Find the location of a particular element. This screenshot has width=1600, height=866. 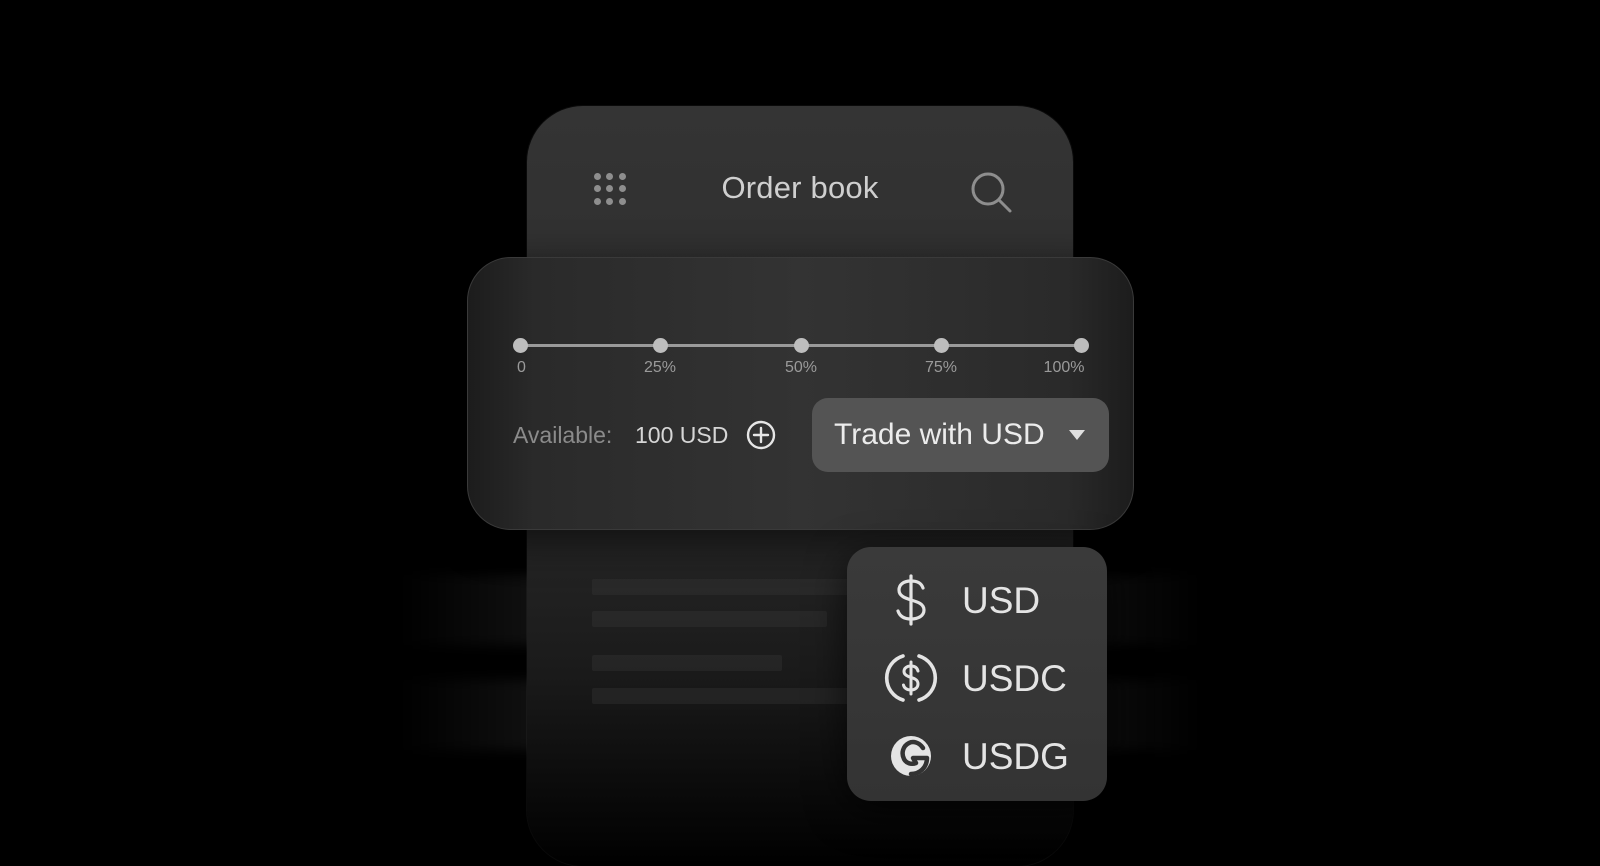

usdc-icon is located at coordinates (911, 678).